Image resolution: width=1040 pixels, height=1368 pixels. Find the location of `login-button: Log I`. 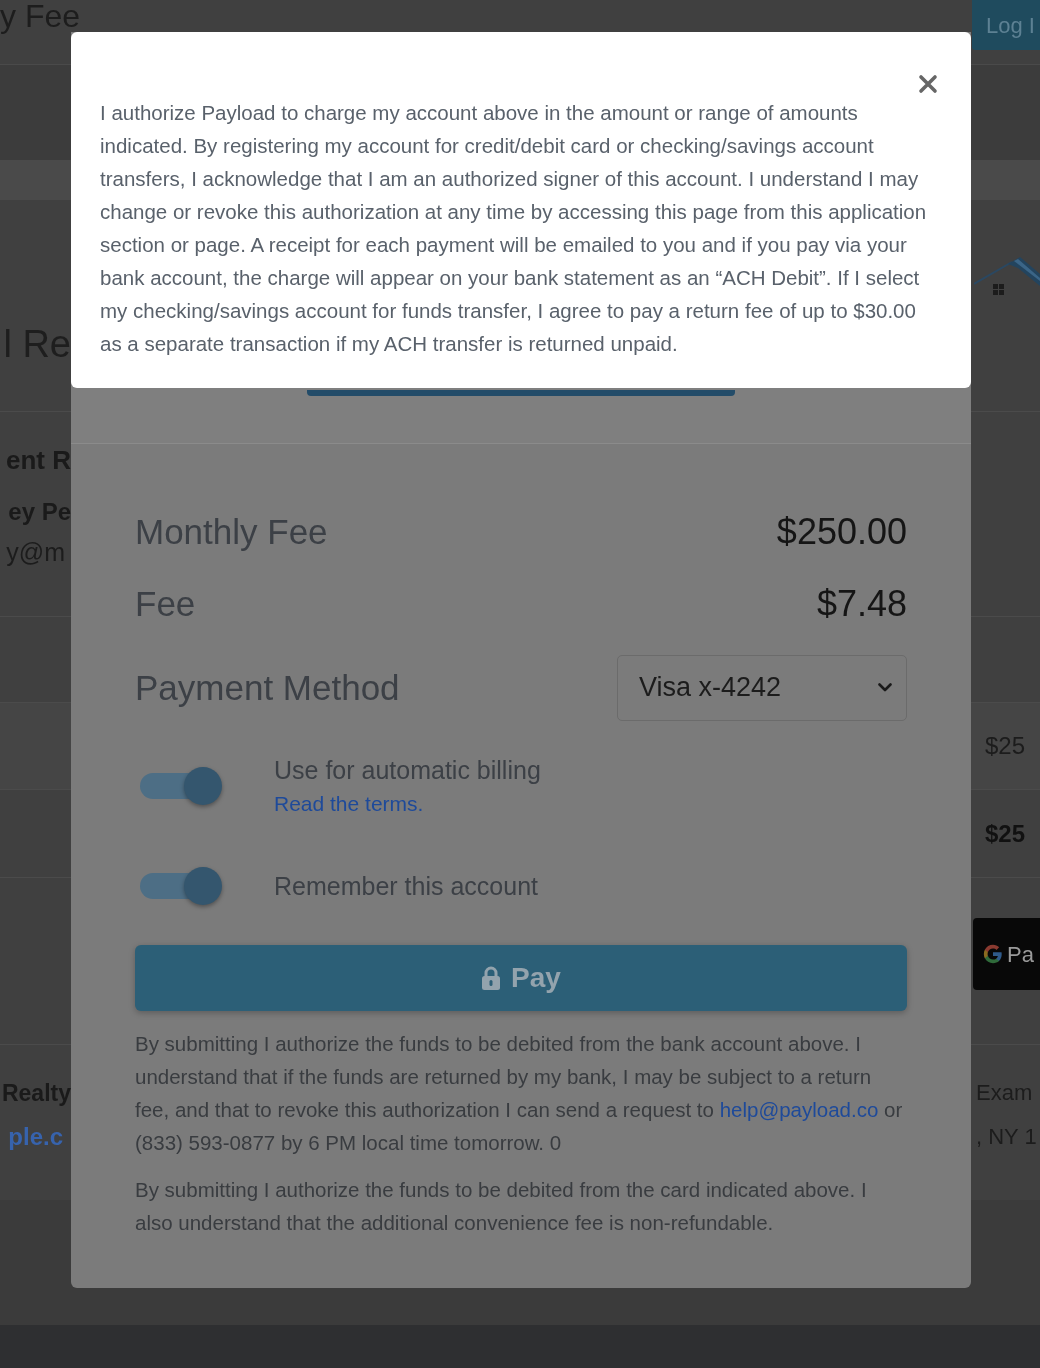

login-button: Log I is located at coordinates (1006, 25).